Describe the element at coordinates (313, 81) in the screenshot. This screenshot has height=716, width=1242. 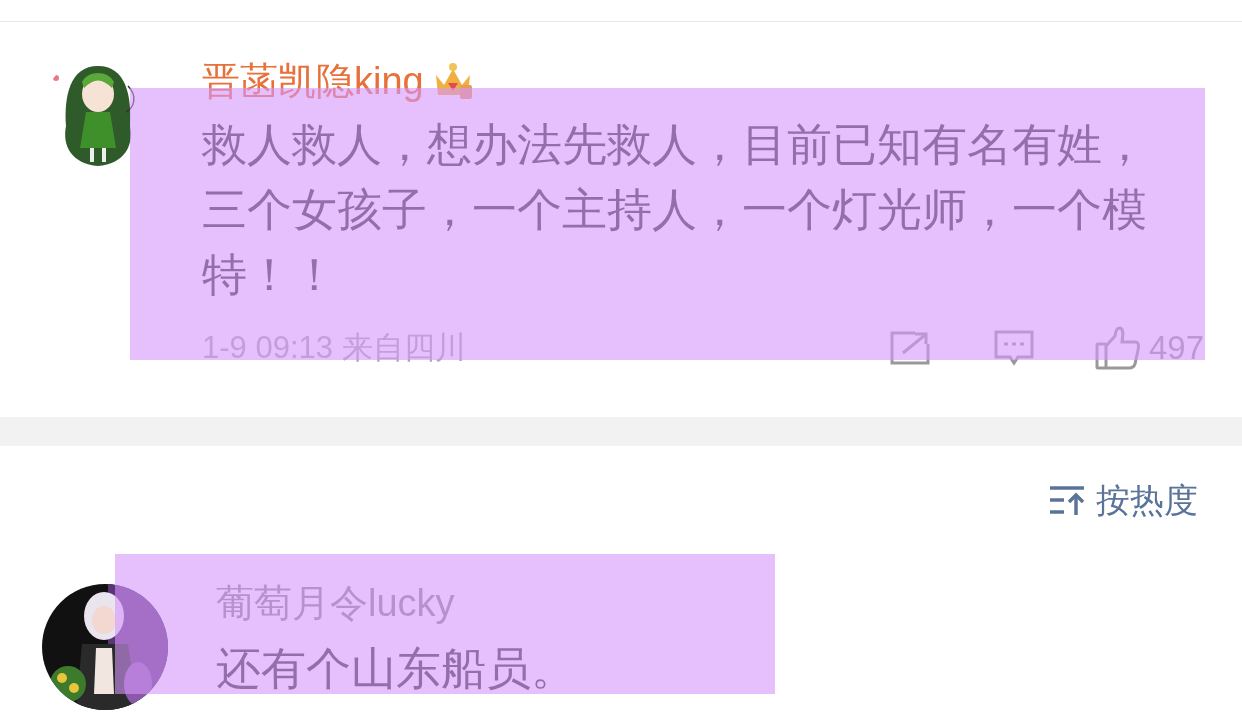
I see `user-name: 晋菡凯隐king` at that location.